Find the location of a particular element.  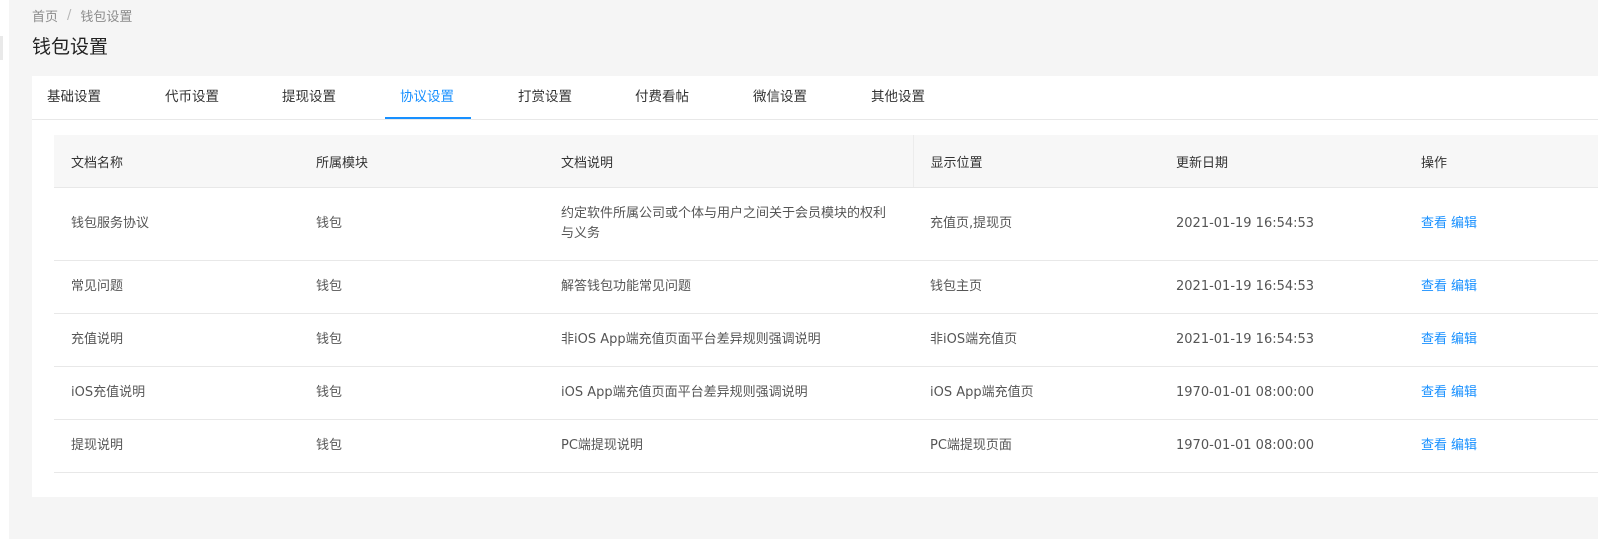

cell-description: 解答钱包功能常见问题 is located at coordinates (728, 287).